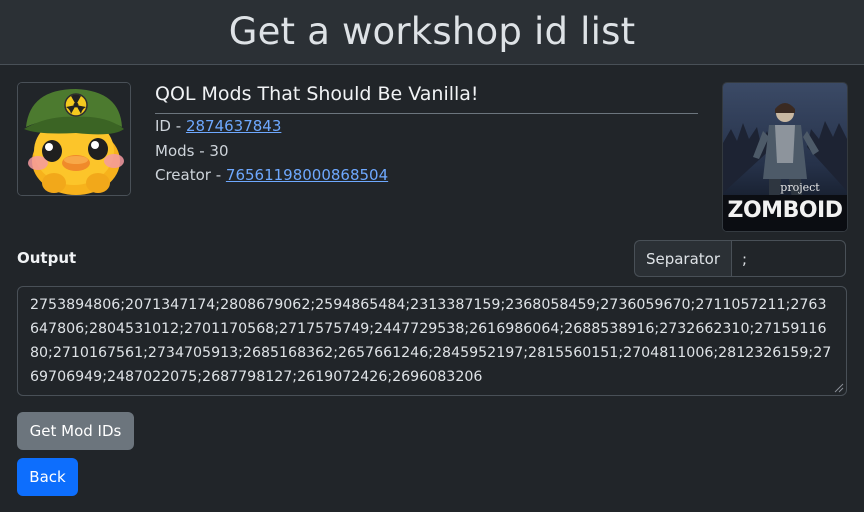 The image size is (864, 512). What do you see at coordinates (800, 187) in the screenshot?
I see `cover-small-text: project` at bounding box center [800, 187].